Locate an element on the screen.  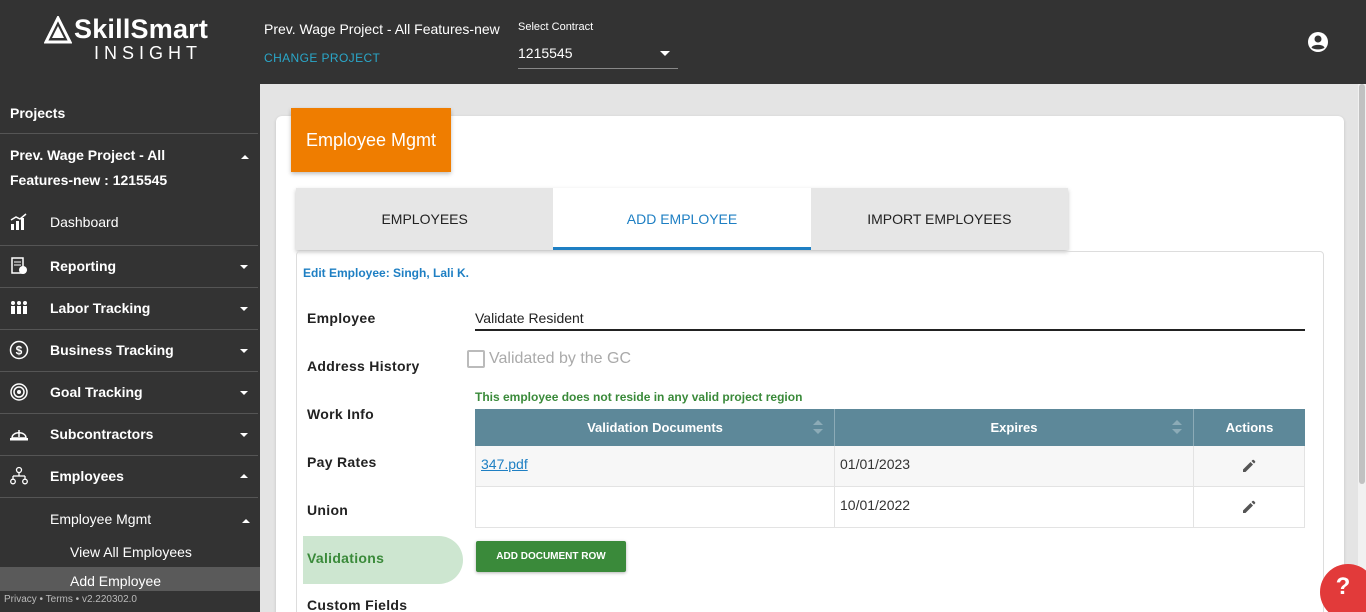
sidebar-item-label: Dashboard is located at coordinates (84, 222).